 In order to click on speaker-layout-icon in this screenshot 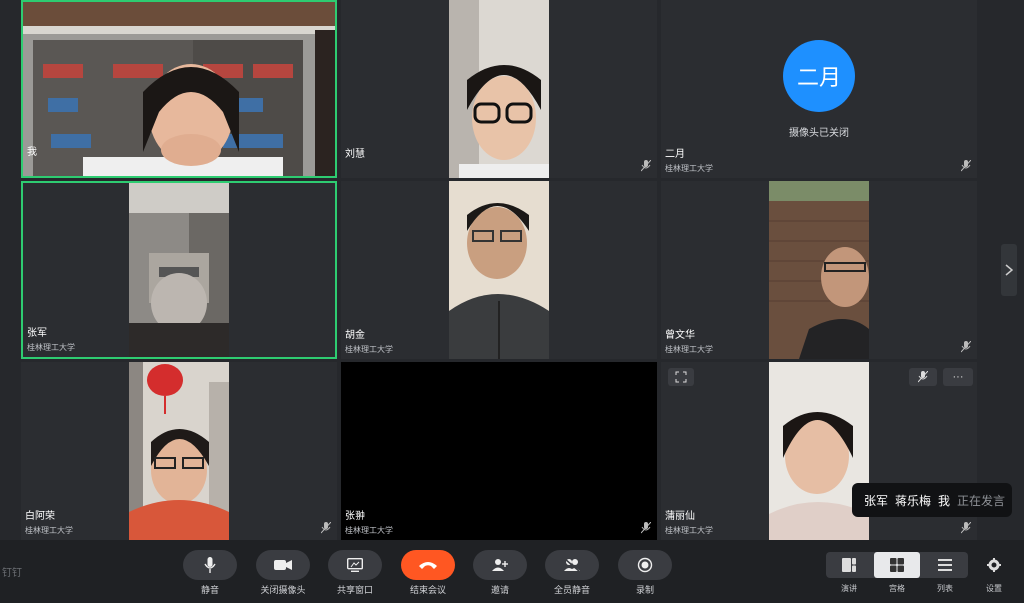, I will do `click(849, 565)`.